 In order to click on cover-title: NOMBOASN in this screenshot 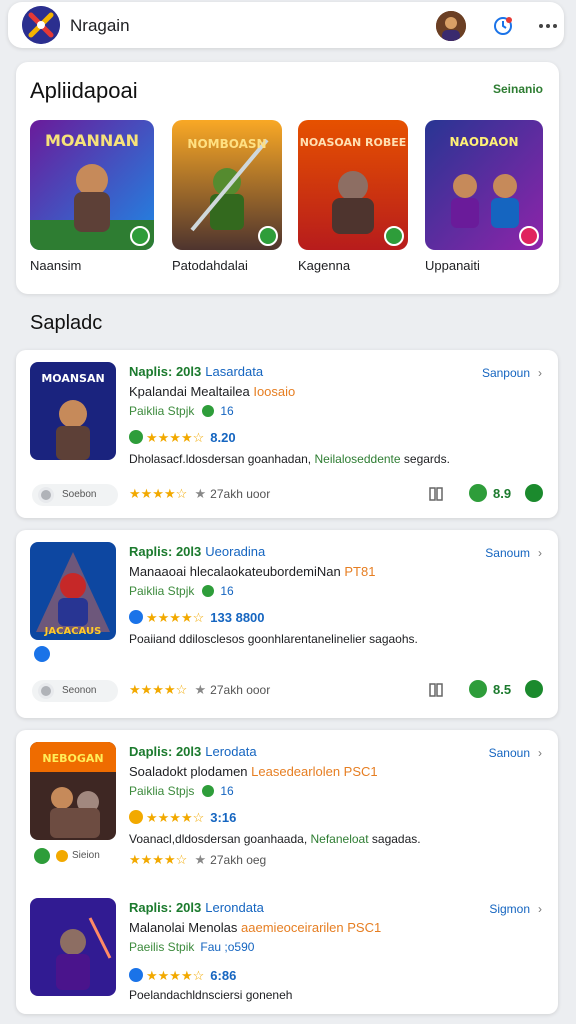, I will do `click(226, 144)`.